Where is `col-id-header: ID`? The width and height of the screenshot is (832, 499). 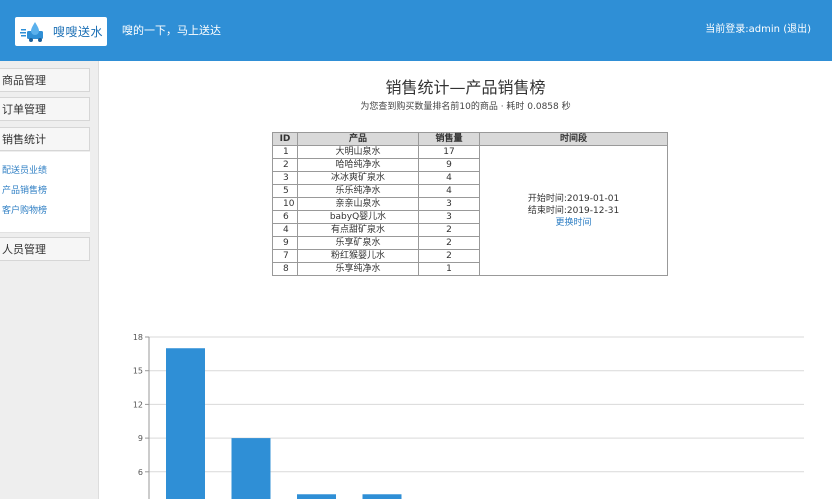
col-id-header: ID is located at coordinates (285, 139).